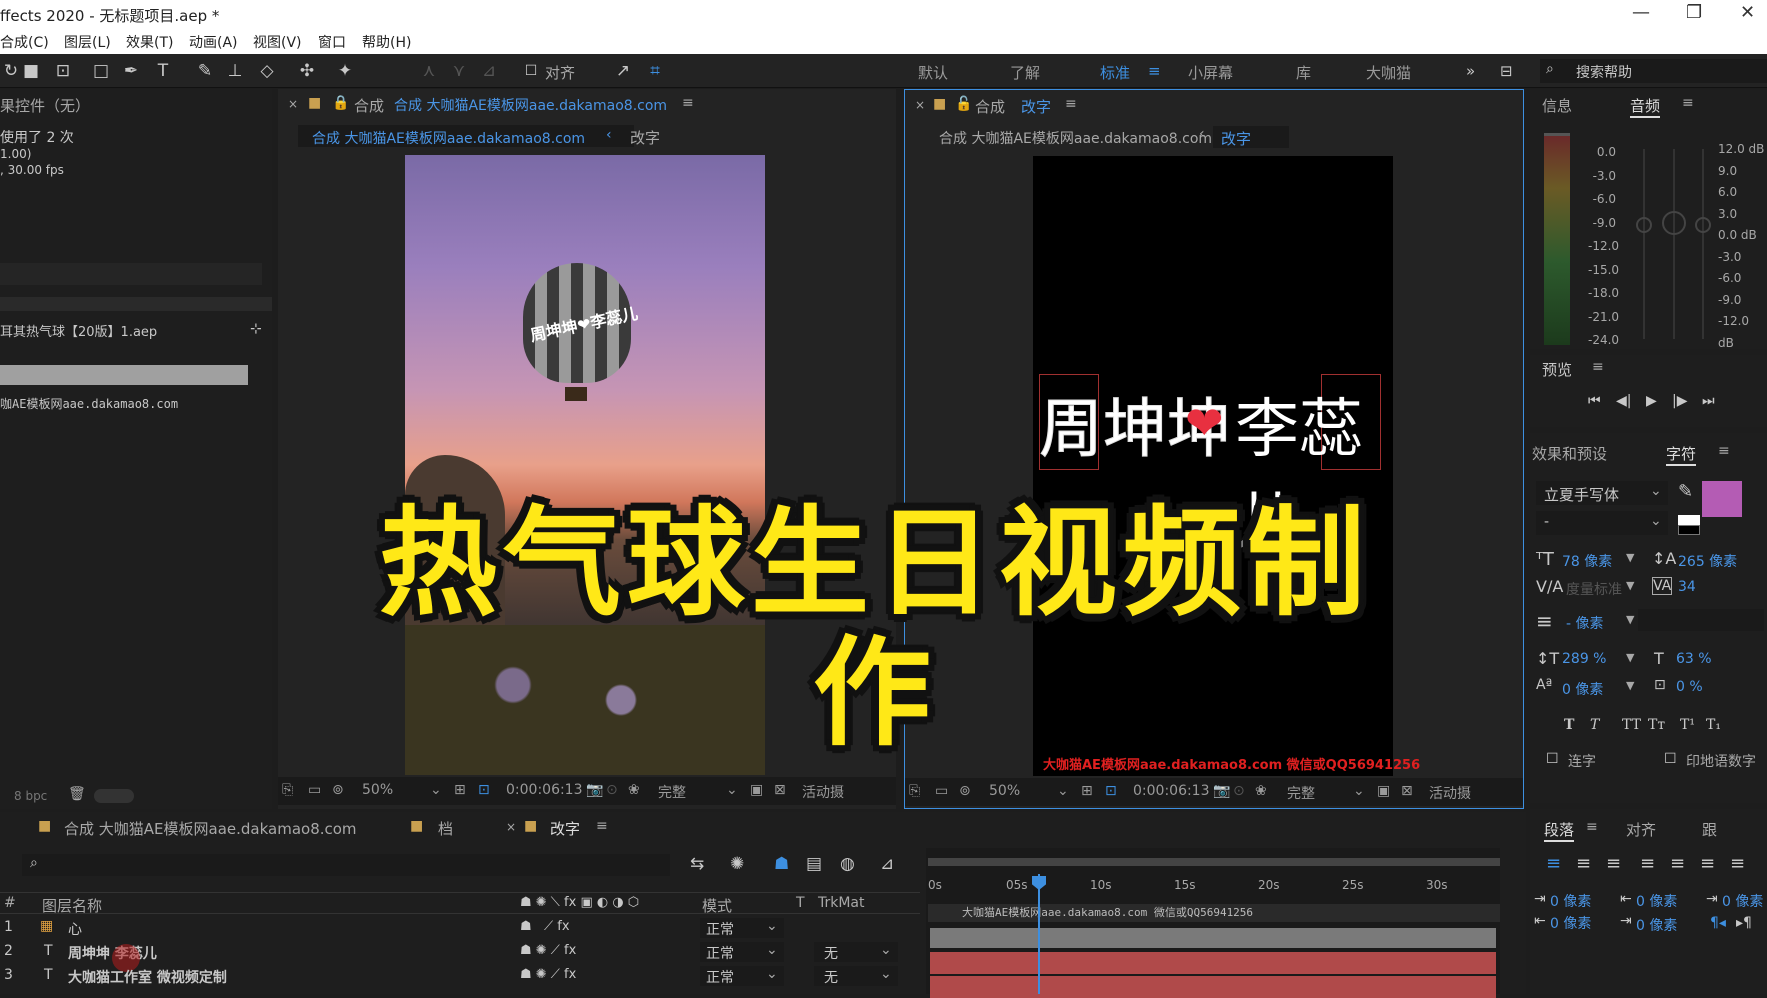  What do you see at coordinates (1687, 587) in the screenshot?
I see `tracking-value: 34` at bounding box center [1687, 587].